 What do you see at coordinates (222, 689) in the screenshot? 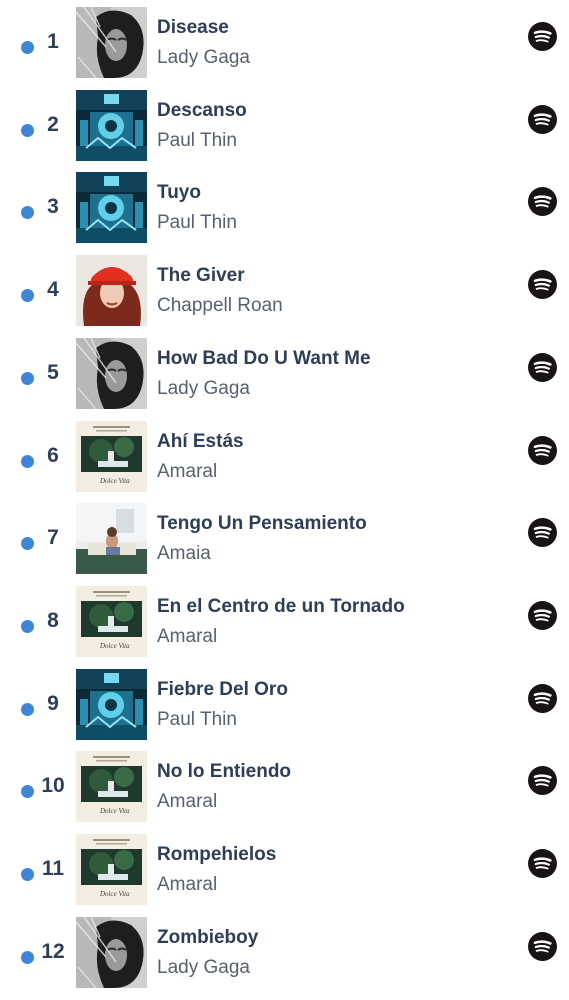
I see `track-title: Fiebre Del Oro` at bounding box center [222, 689].